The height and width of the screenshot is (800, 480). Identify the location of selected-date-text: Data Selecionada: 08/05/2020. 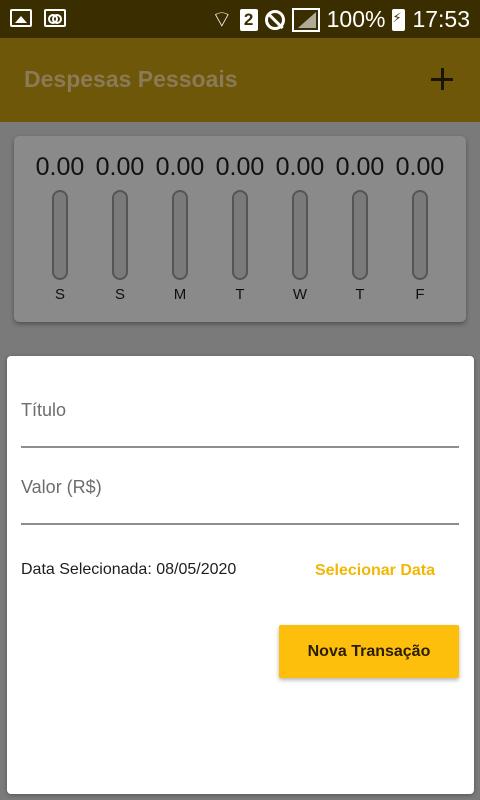
(129, 569).